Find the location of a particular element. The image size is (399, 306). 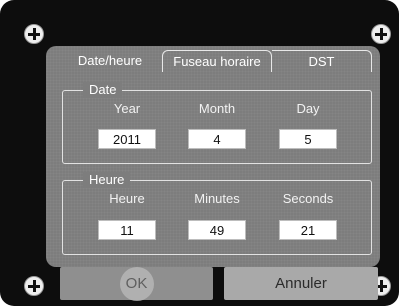

month-label: Month is located at coordinates (217, 108).